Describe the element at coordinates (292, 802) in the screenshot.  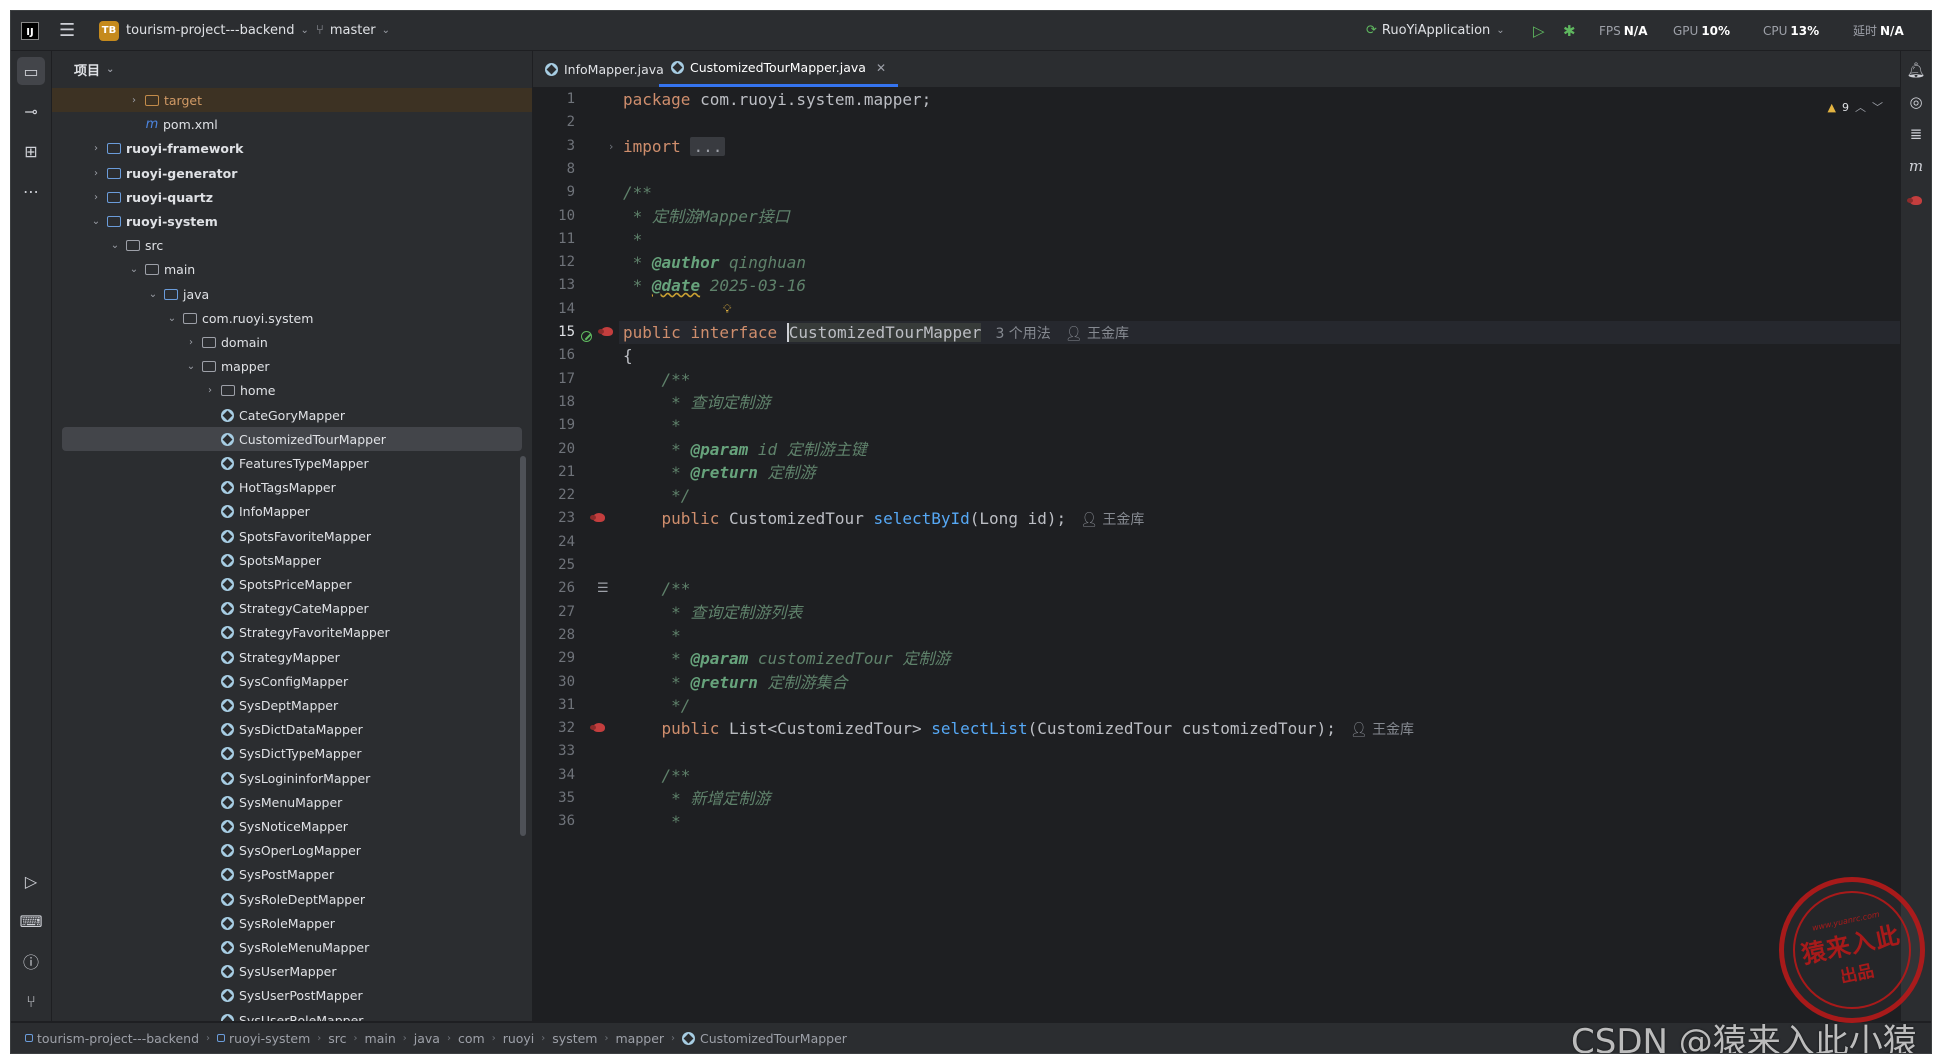
I see `tree-item: SysMenuMapper` at that location.